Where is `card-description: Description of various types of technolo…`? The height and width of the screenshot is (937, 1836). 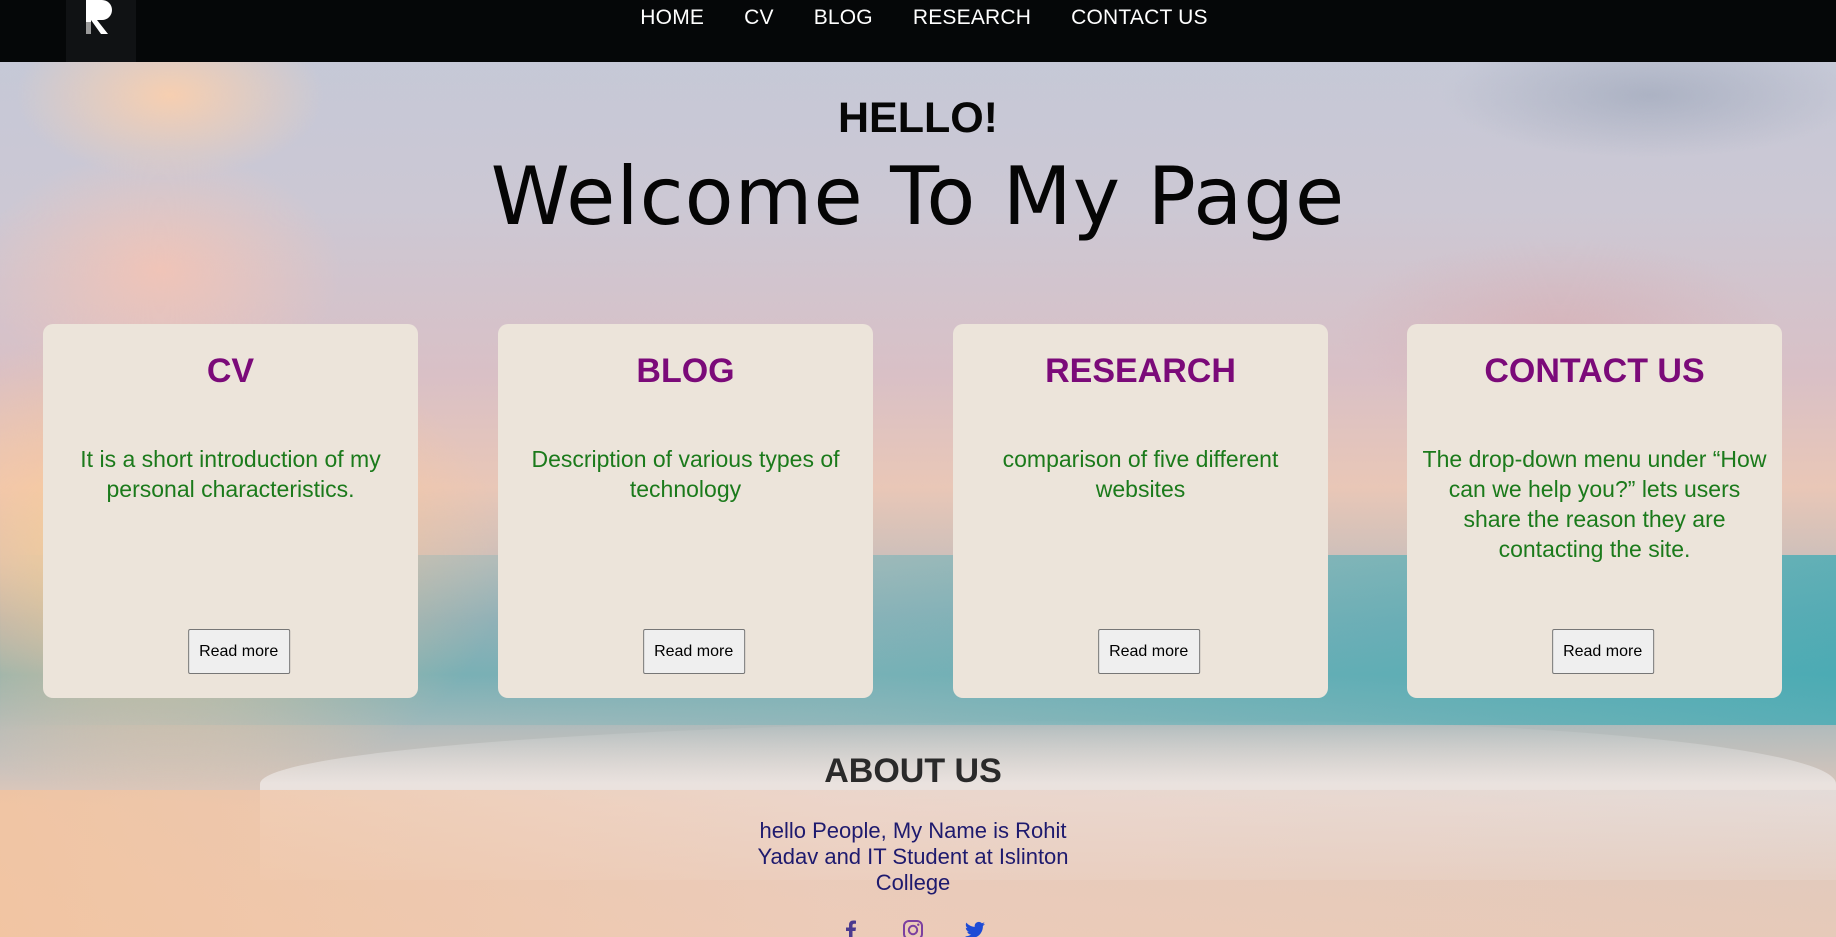 card-description: Description of various types of technolo… is located at coordinates (685, 474).